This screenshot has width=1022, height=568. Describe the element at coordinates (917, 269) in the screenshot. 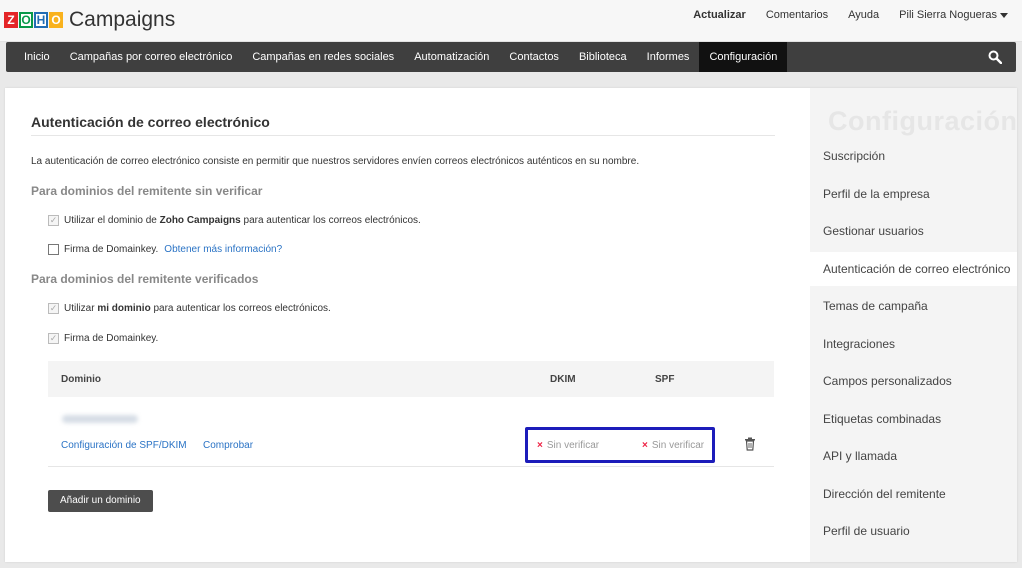

I see `sidebar-item-label: Autenticación de correo electrónico` at that location.